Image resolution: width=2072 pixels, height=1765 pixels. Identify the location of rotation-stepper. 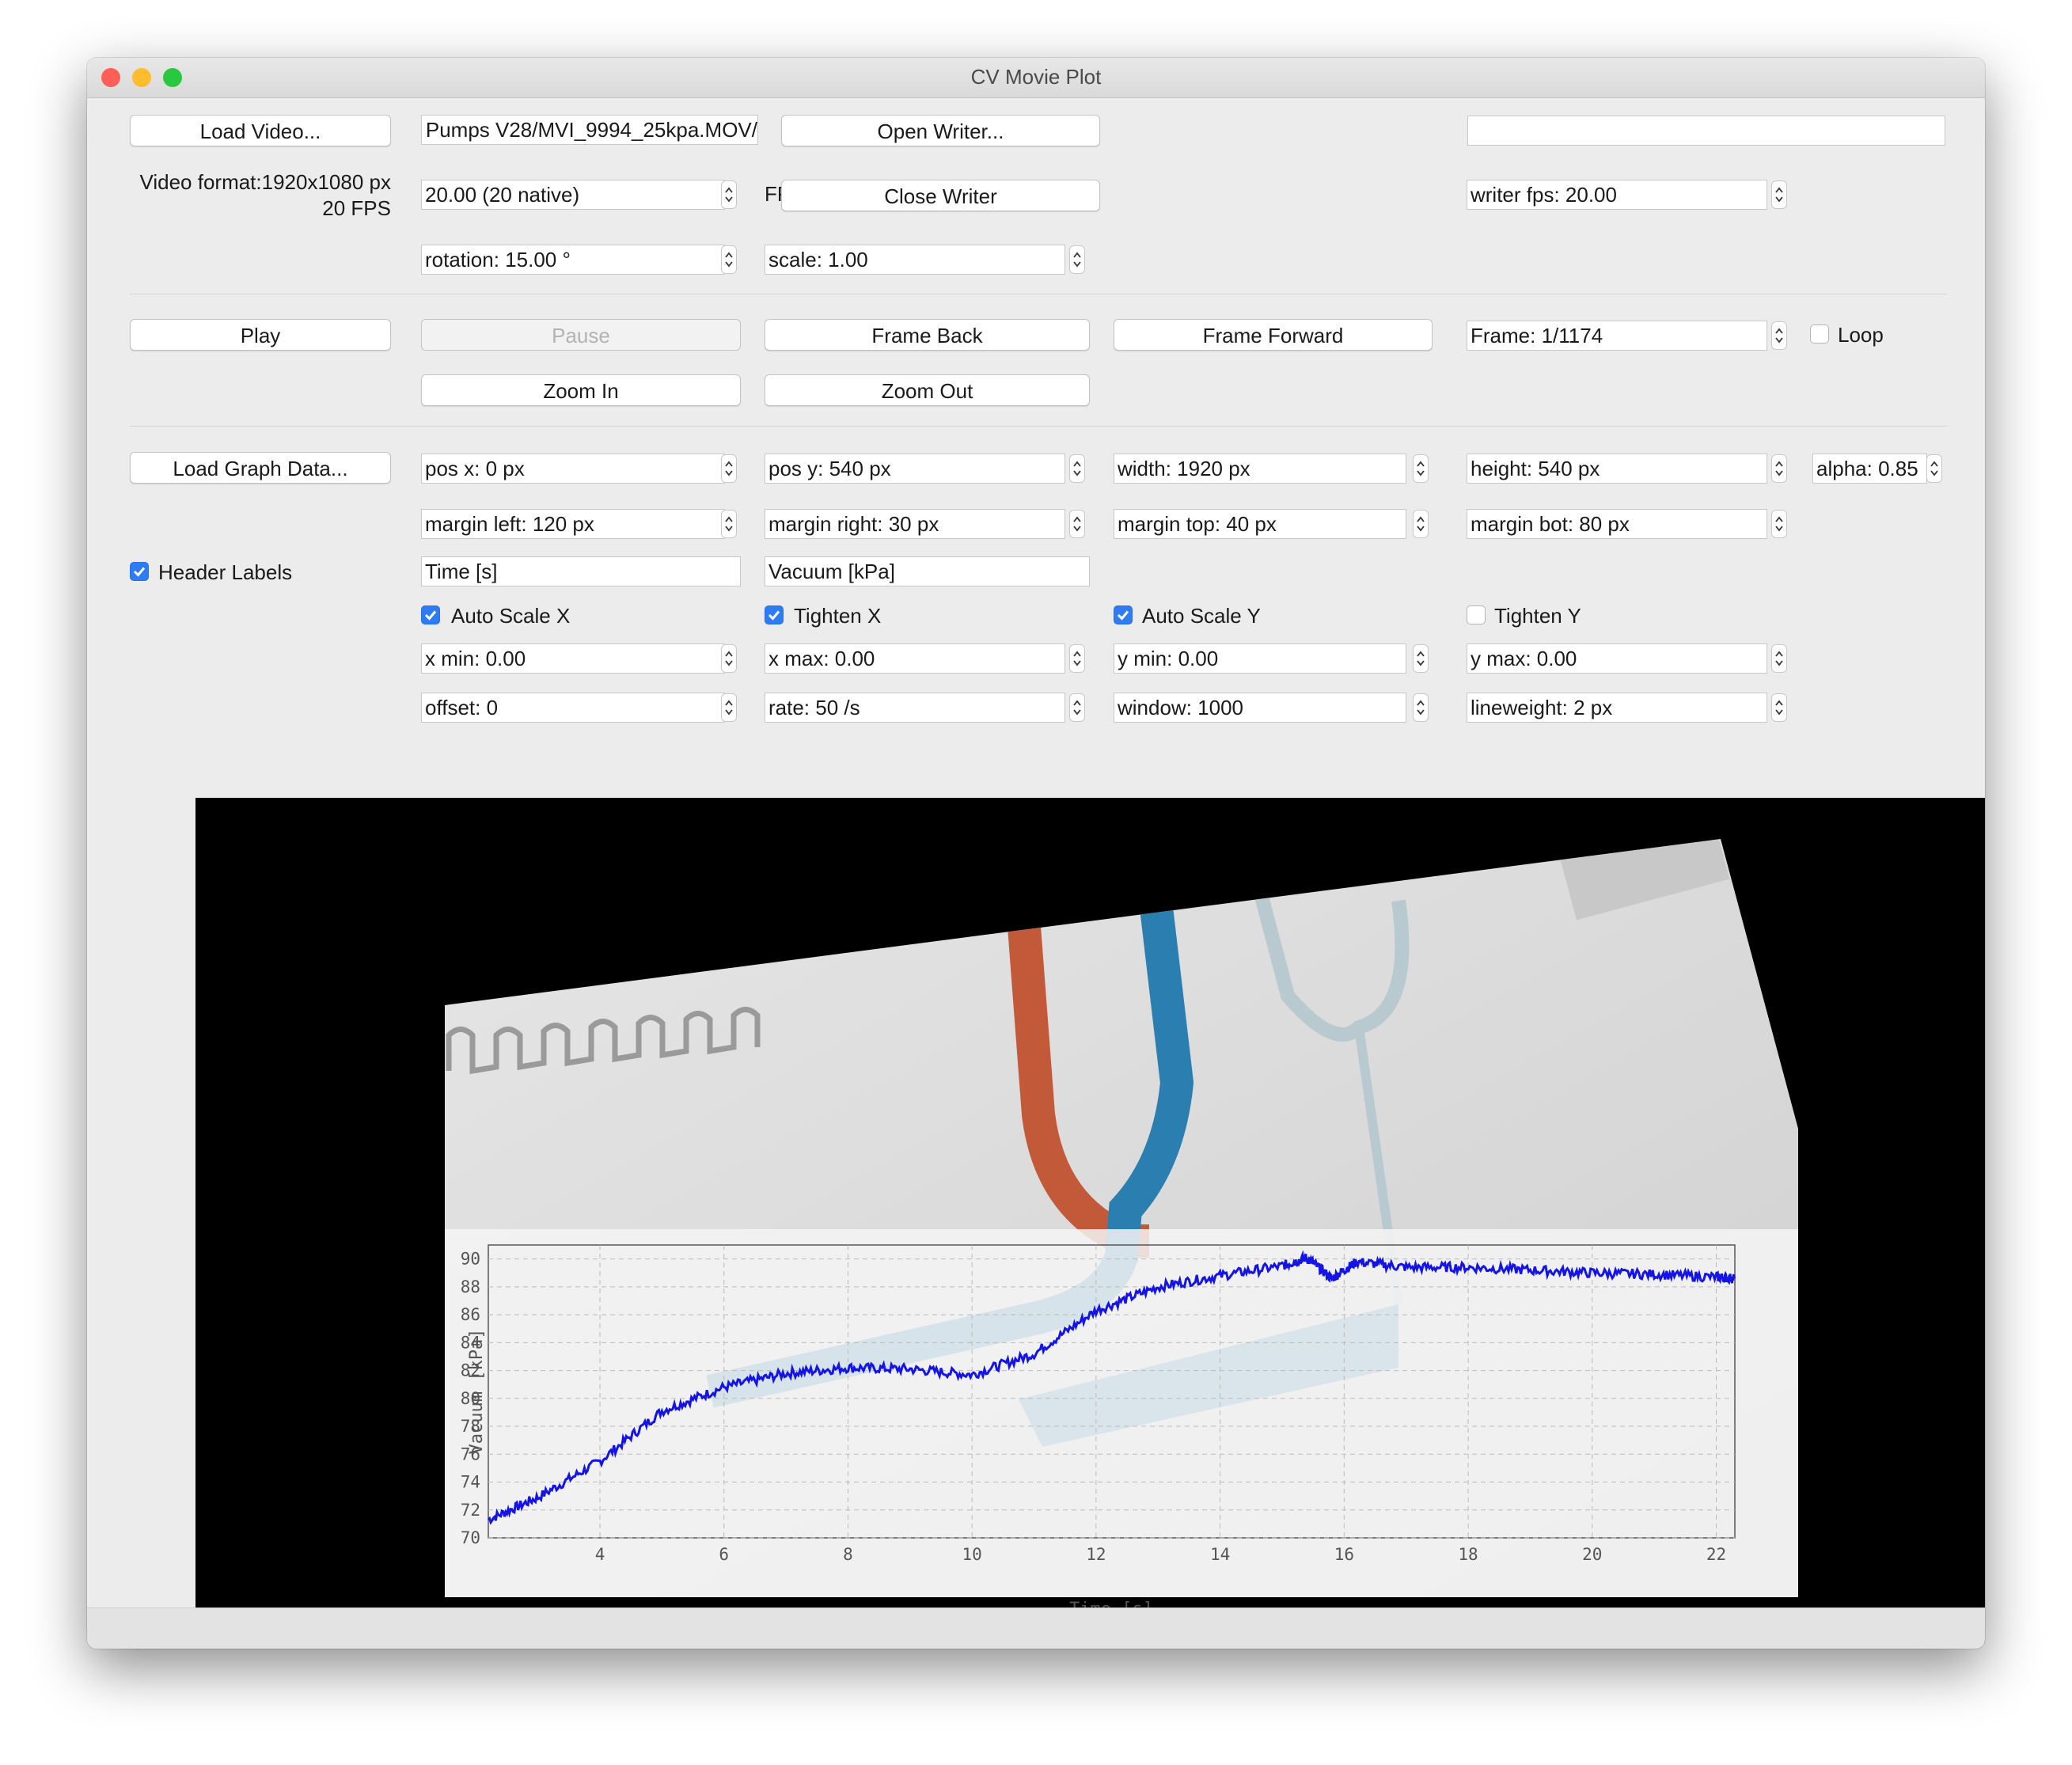
(729, 259).